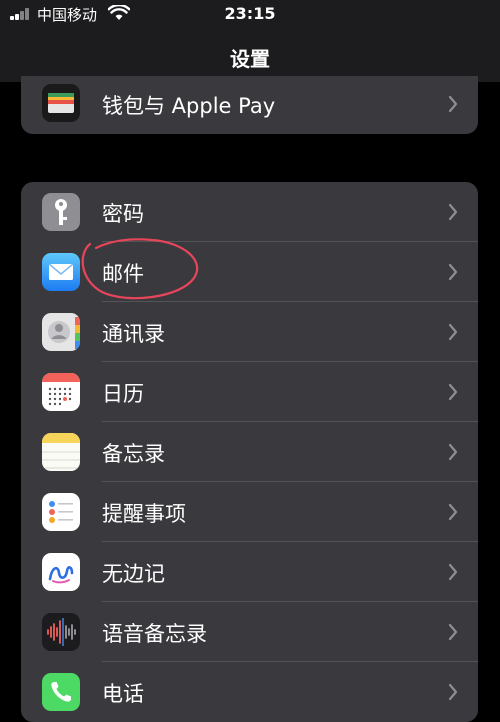  What do you see at coordinates (61, 632) in the screenshot?
I see `voice-memos-icon` at bounding box center [61, 632].